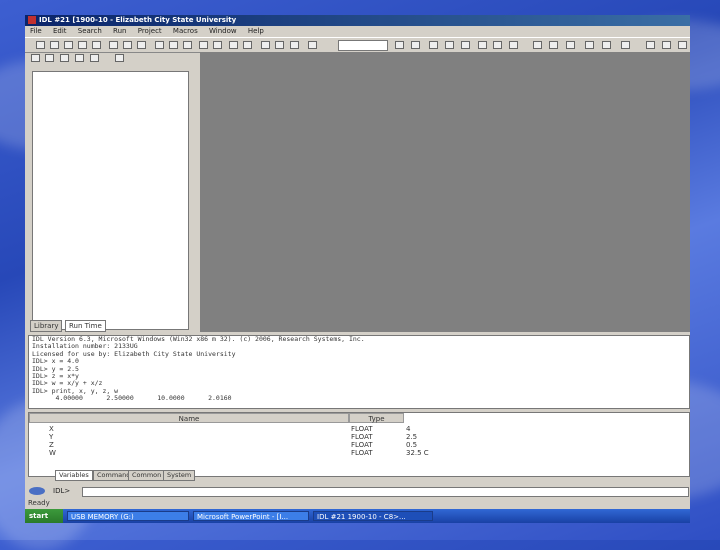 Image resolution: width=720 pixels, height=550 pixels. Describe the element at coordinates (265, 45) in the screenshot. I see `breakpoint-icon` at that location.